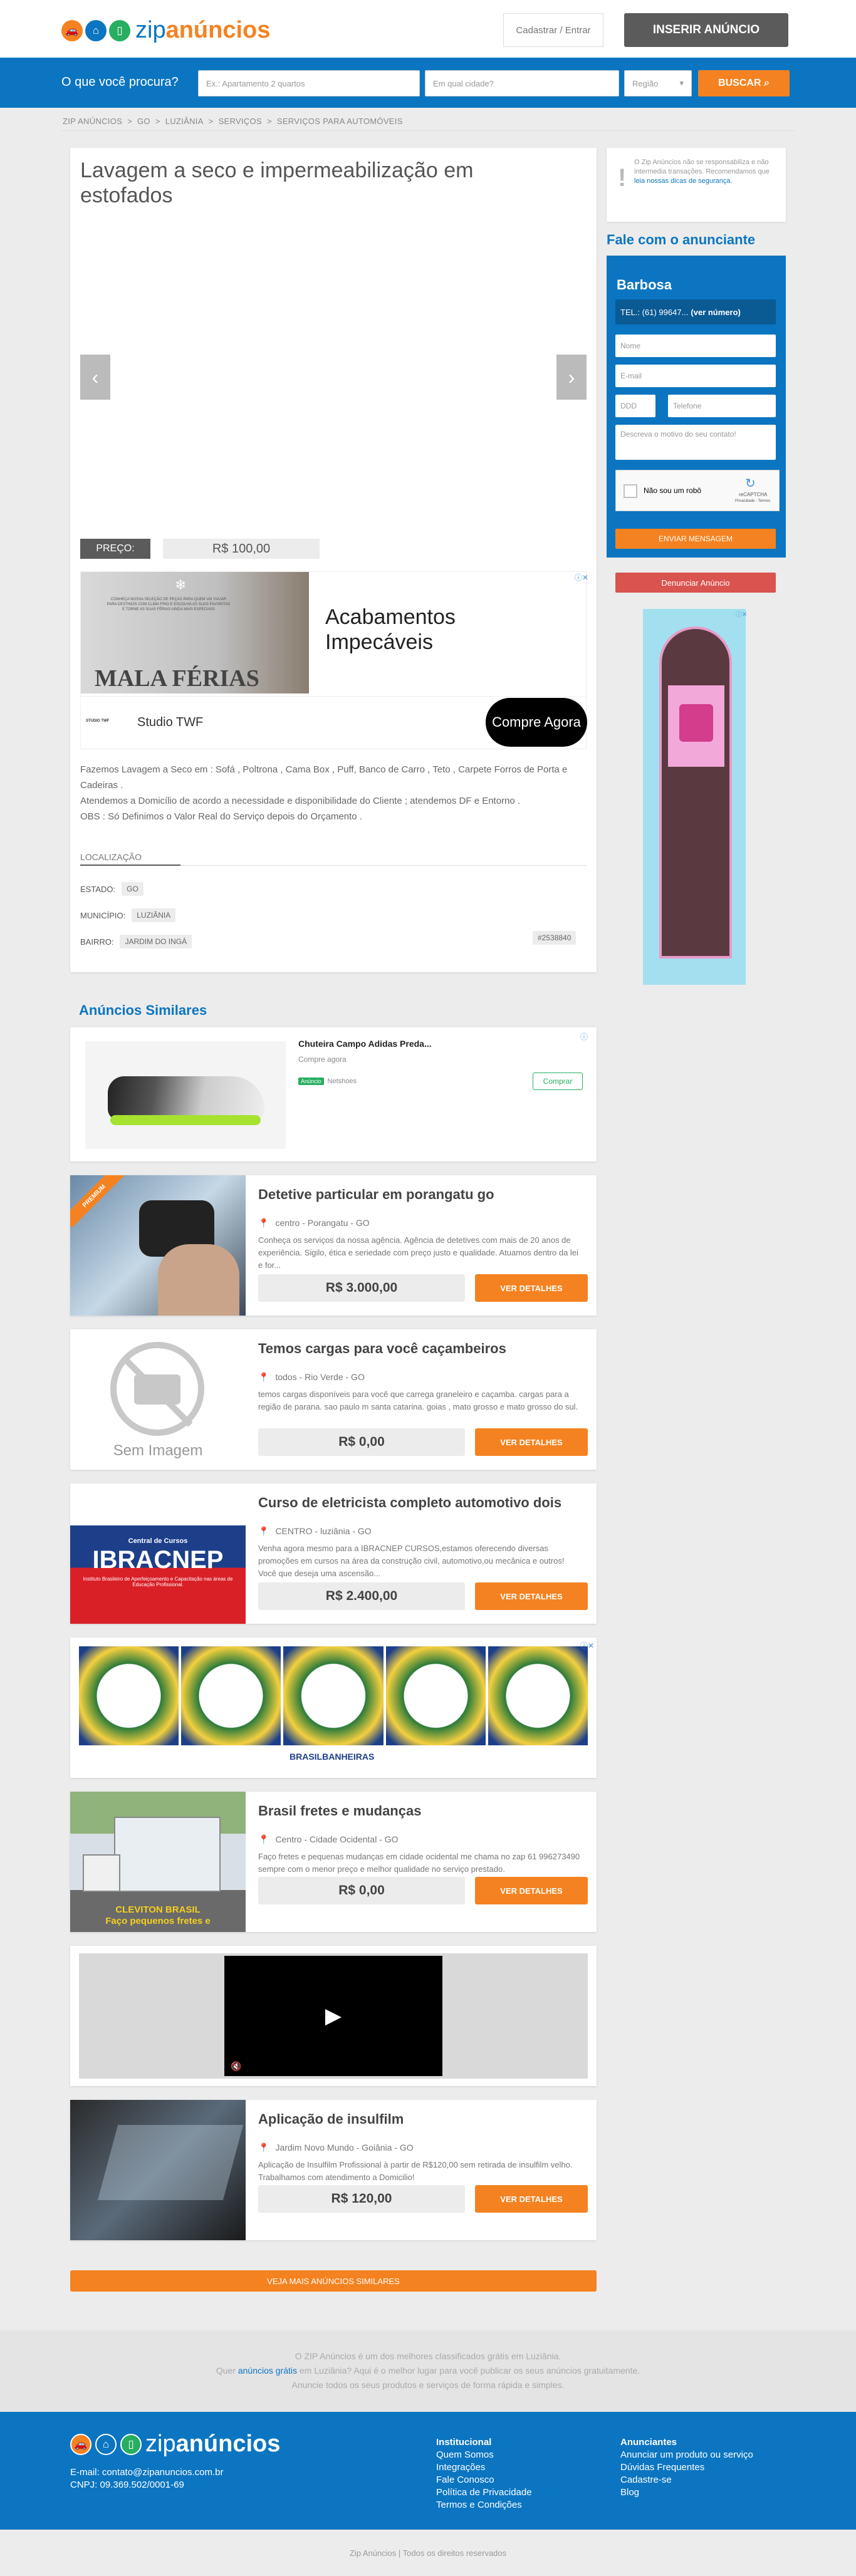  Describe the element at coordinates (484, 2480) in the screenshot. I see `footer-link: Fale Conosco` at that location.